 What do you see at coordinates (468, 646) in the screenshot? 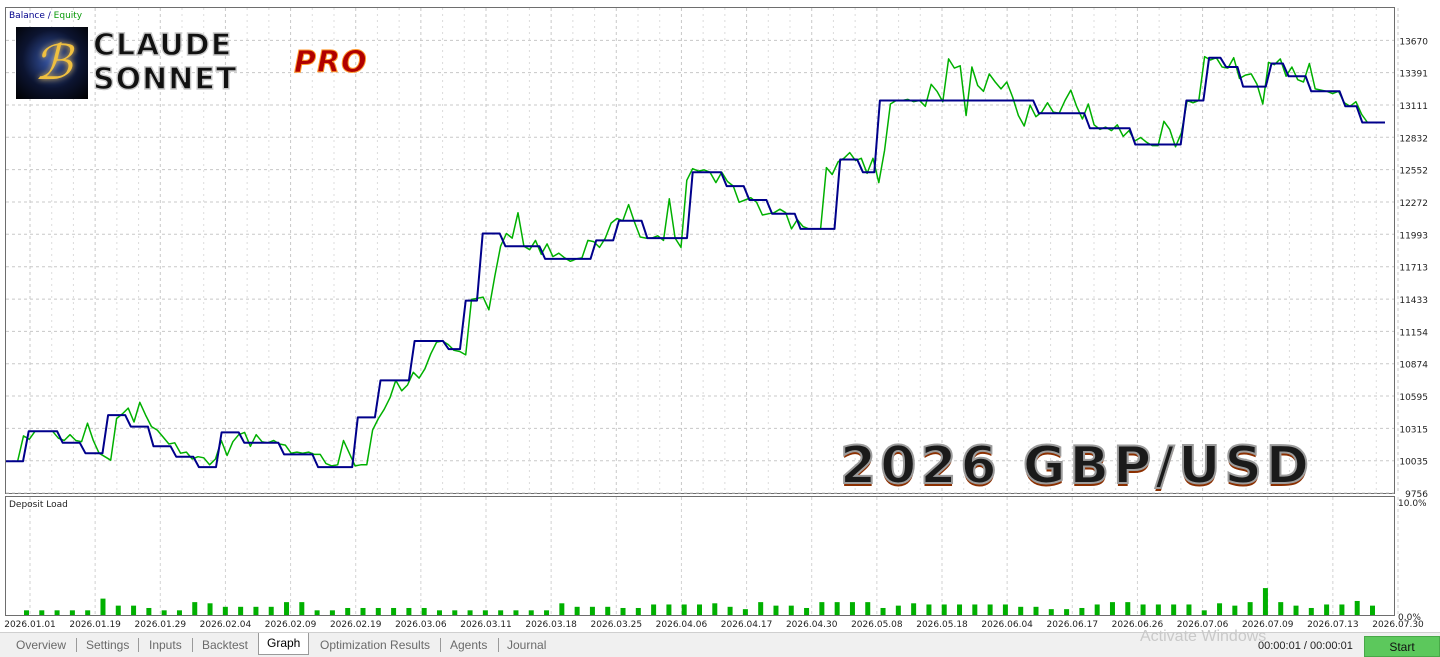
I see `tab-agents: Agents` at bounding box center [468, 646].